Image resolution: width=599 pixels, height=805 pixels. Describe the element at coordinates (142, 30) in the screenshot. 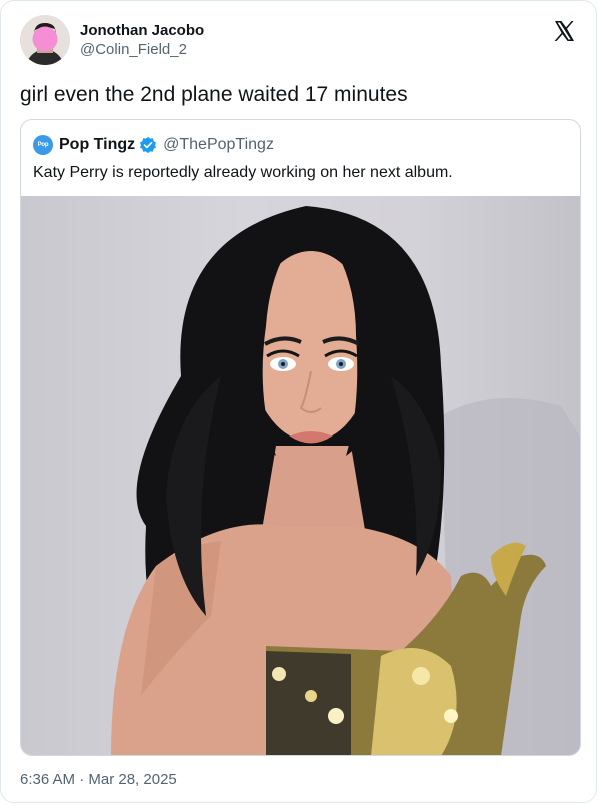

I see `author-display-name: Jonothan Jacobo` at that location.